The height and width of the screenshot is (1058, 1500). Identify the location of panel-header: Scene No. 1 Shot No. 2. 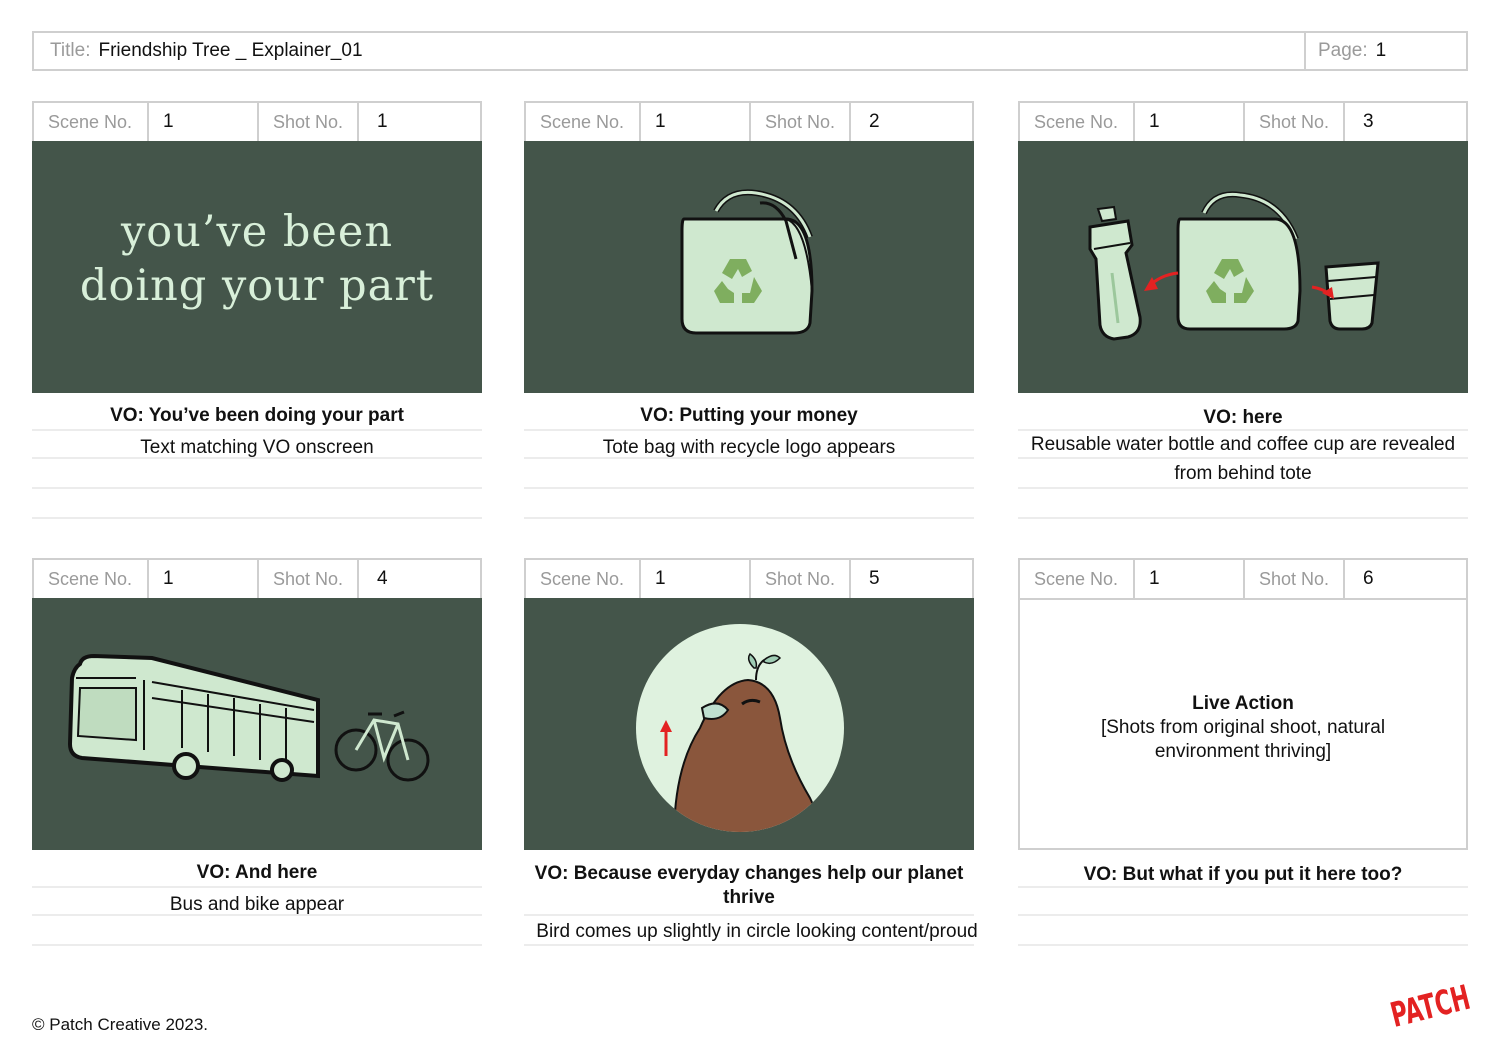
(749, 121).